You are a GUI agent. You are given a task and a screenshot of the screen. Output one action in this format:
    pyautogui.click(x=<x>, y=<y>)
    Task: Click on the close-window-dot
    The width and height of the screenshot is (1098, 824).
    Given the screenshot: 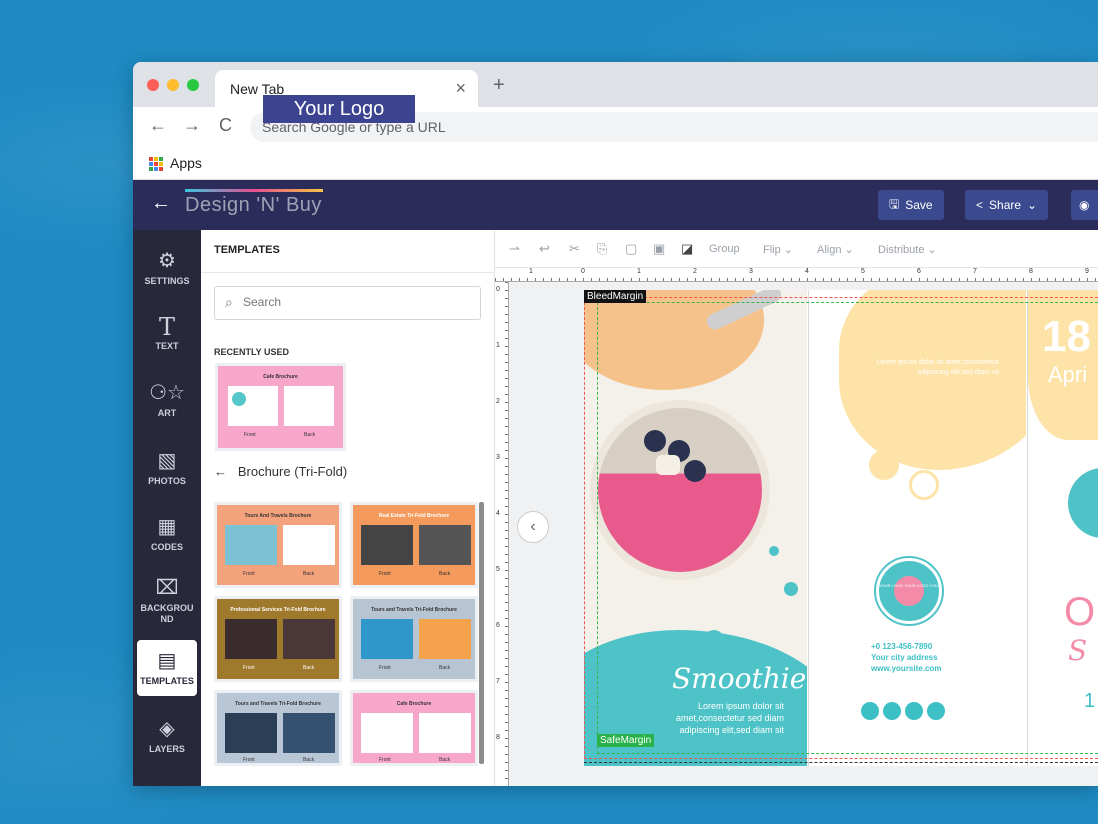 What is the action you would take?
    pyautogui.click(x=153, y=85)
    